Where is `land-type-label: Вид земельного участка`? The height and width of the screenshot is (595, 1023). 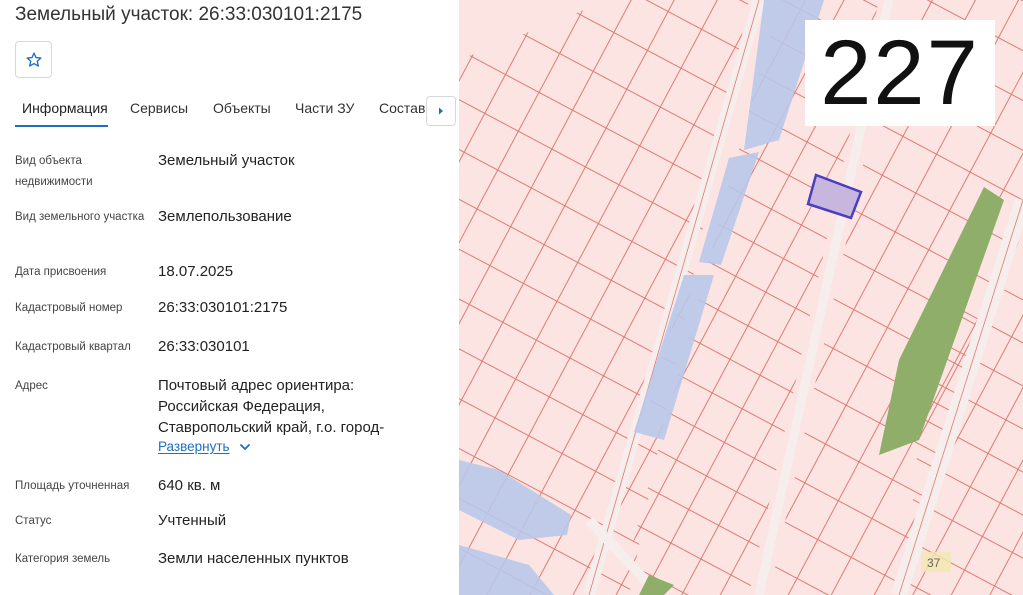 land-type-label: Вид земельного участка is located at coordinates (80, 217).